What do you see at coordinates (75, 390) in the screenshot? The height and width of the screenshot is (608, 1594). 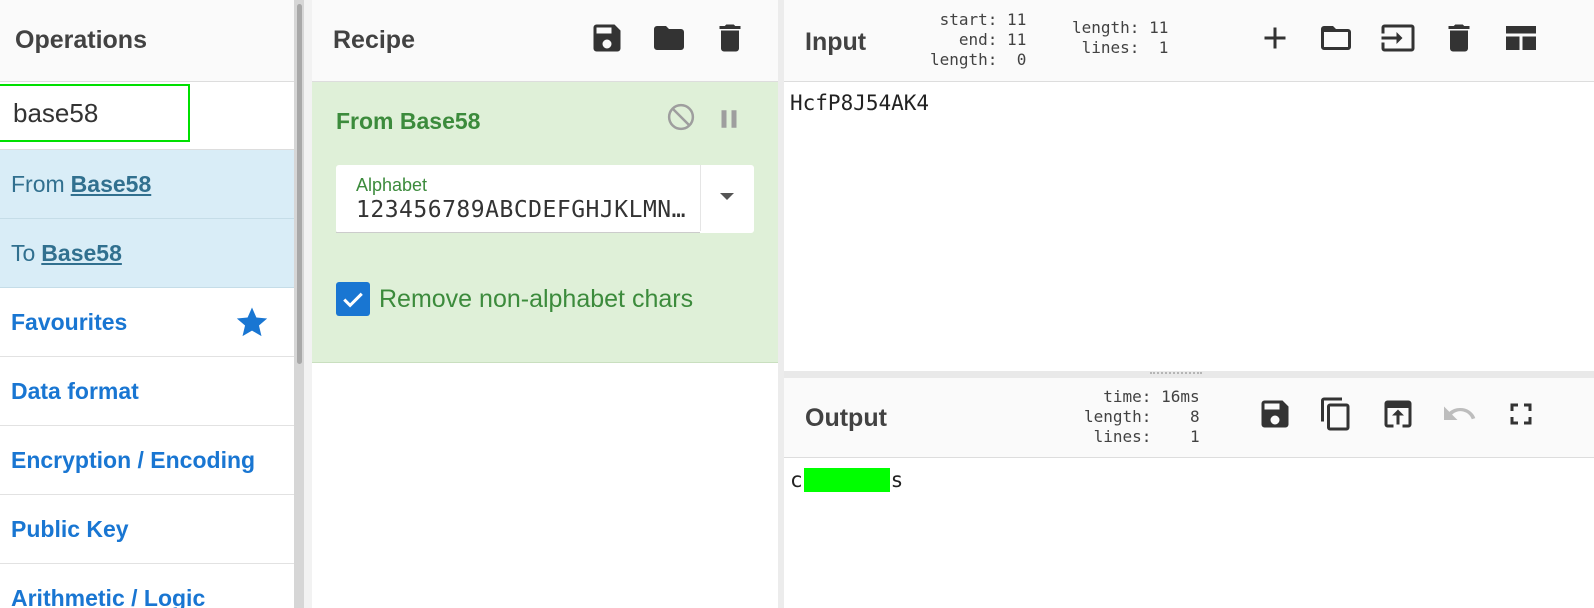 I see `category-label: Data format` at bounding box center [75, 390].